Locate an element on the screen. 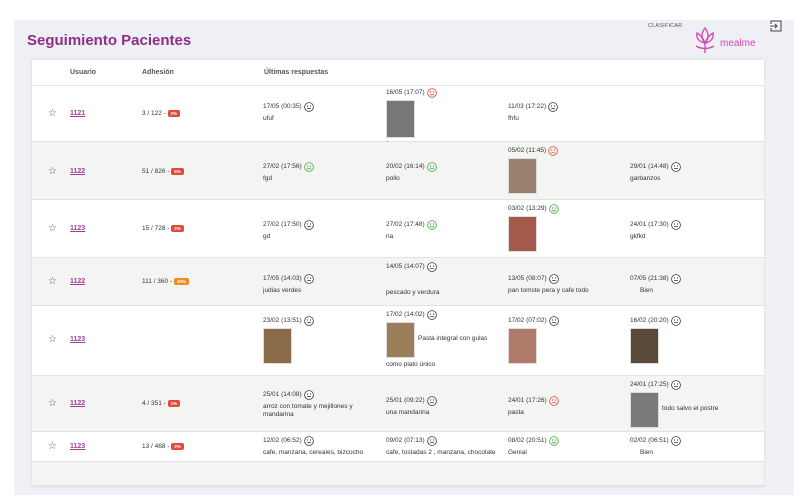 The width and height of the screenshot is (800, 499). response-cell: 05/02 (11:45) is located at coordinates (533, 170).